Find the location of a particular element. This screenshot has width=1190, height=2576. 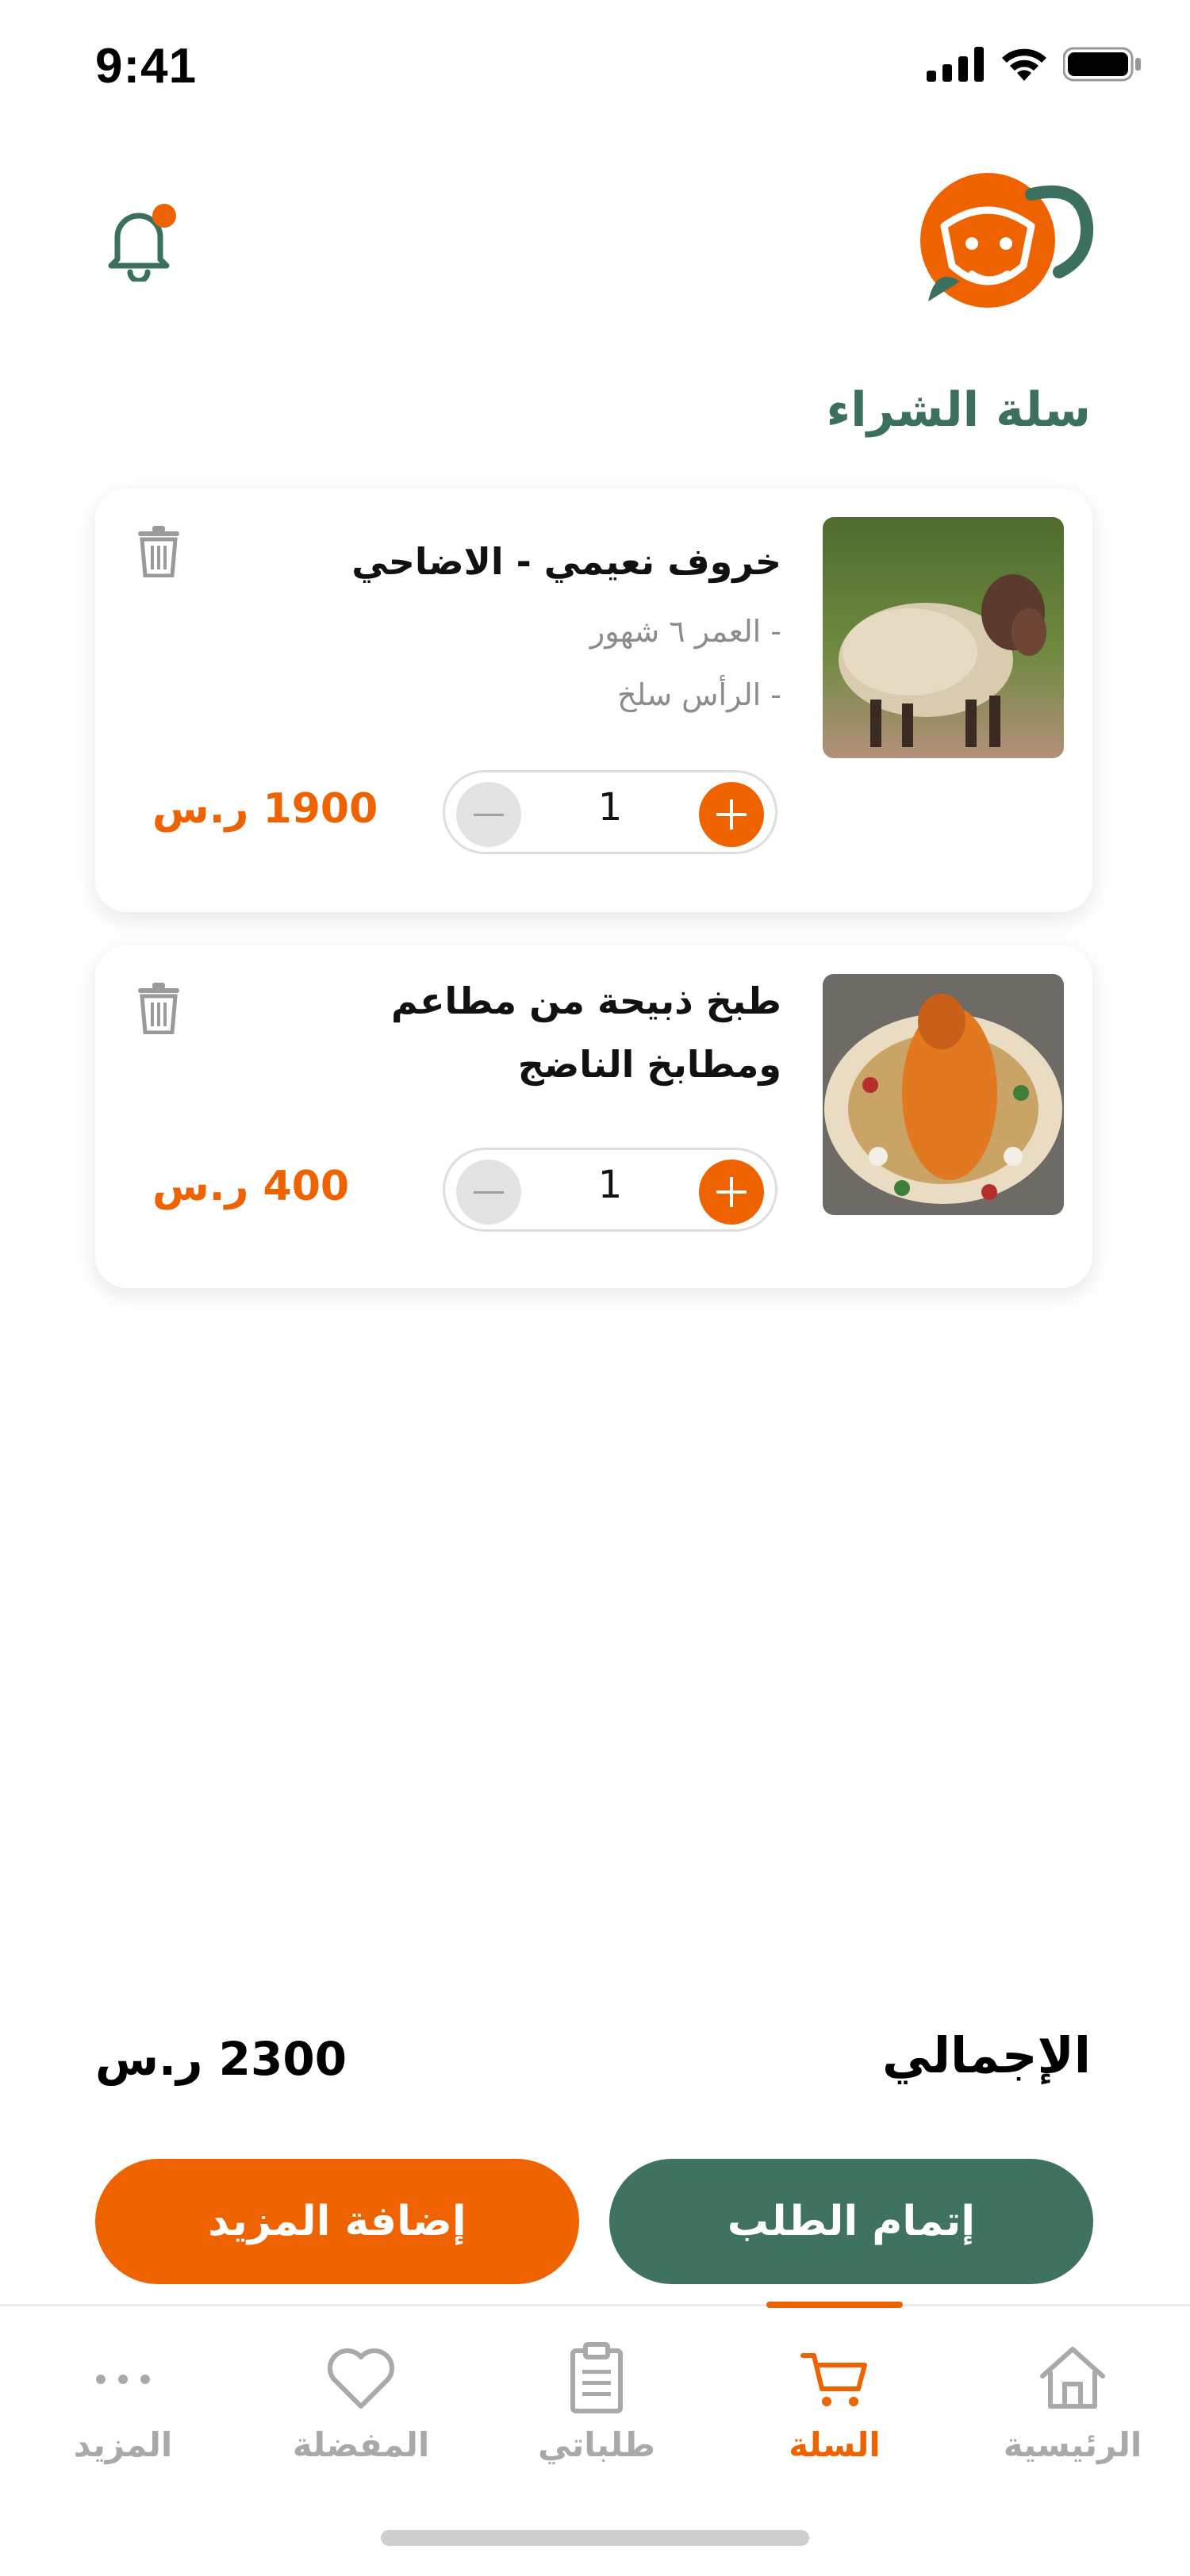

nav-label-home: الرئيسية is located at coordinates (1072, 2444).